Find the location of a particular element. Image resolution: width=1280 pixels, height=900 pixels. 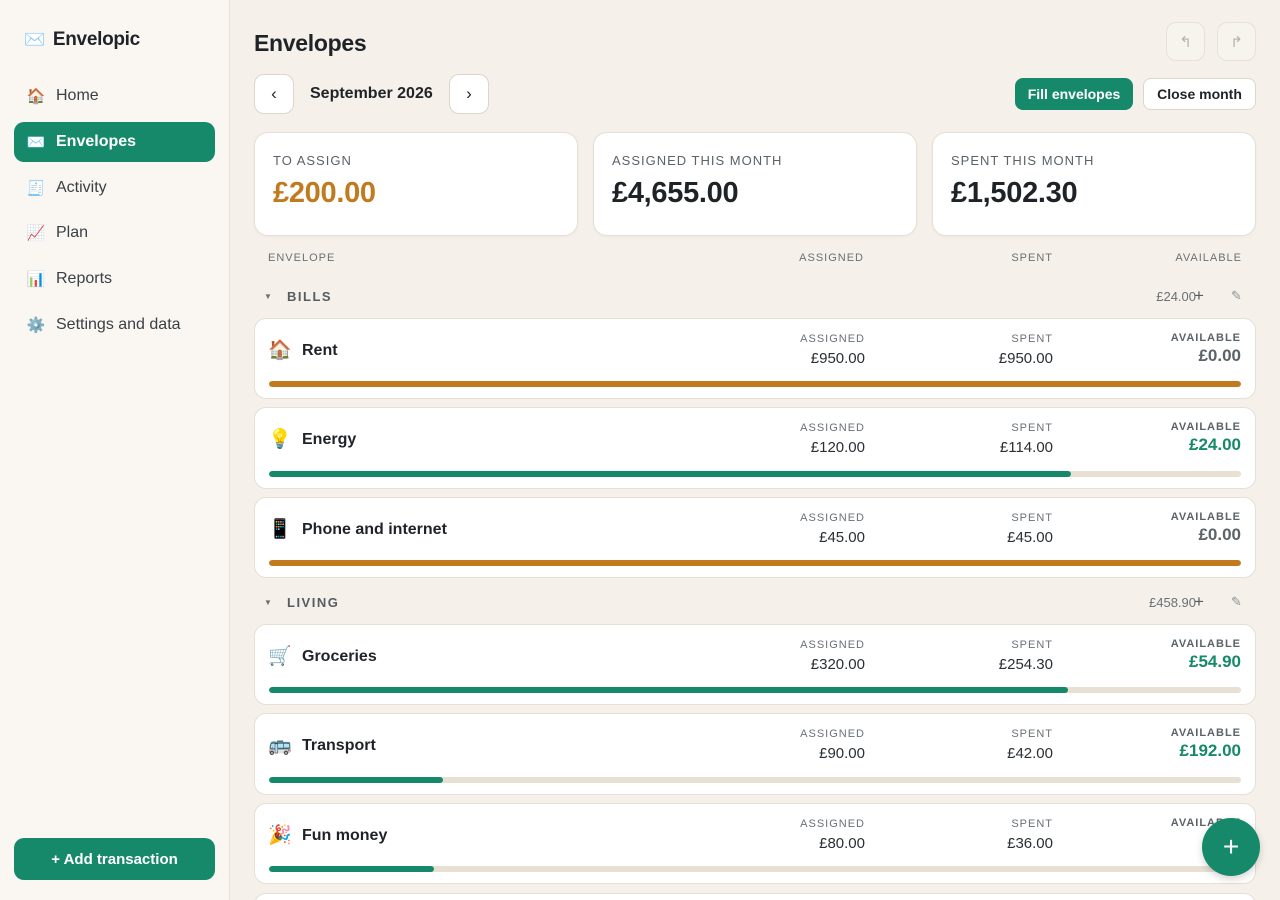

assigned-cell: ASSIGNED £45.00 is located at coordinates (832, 529).